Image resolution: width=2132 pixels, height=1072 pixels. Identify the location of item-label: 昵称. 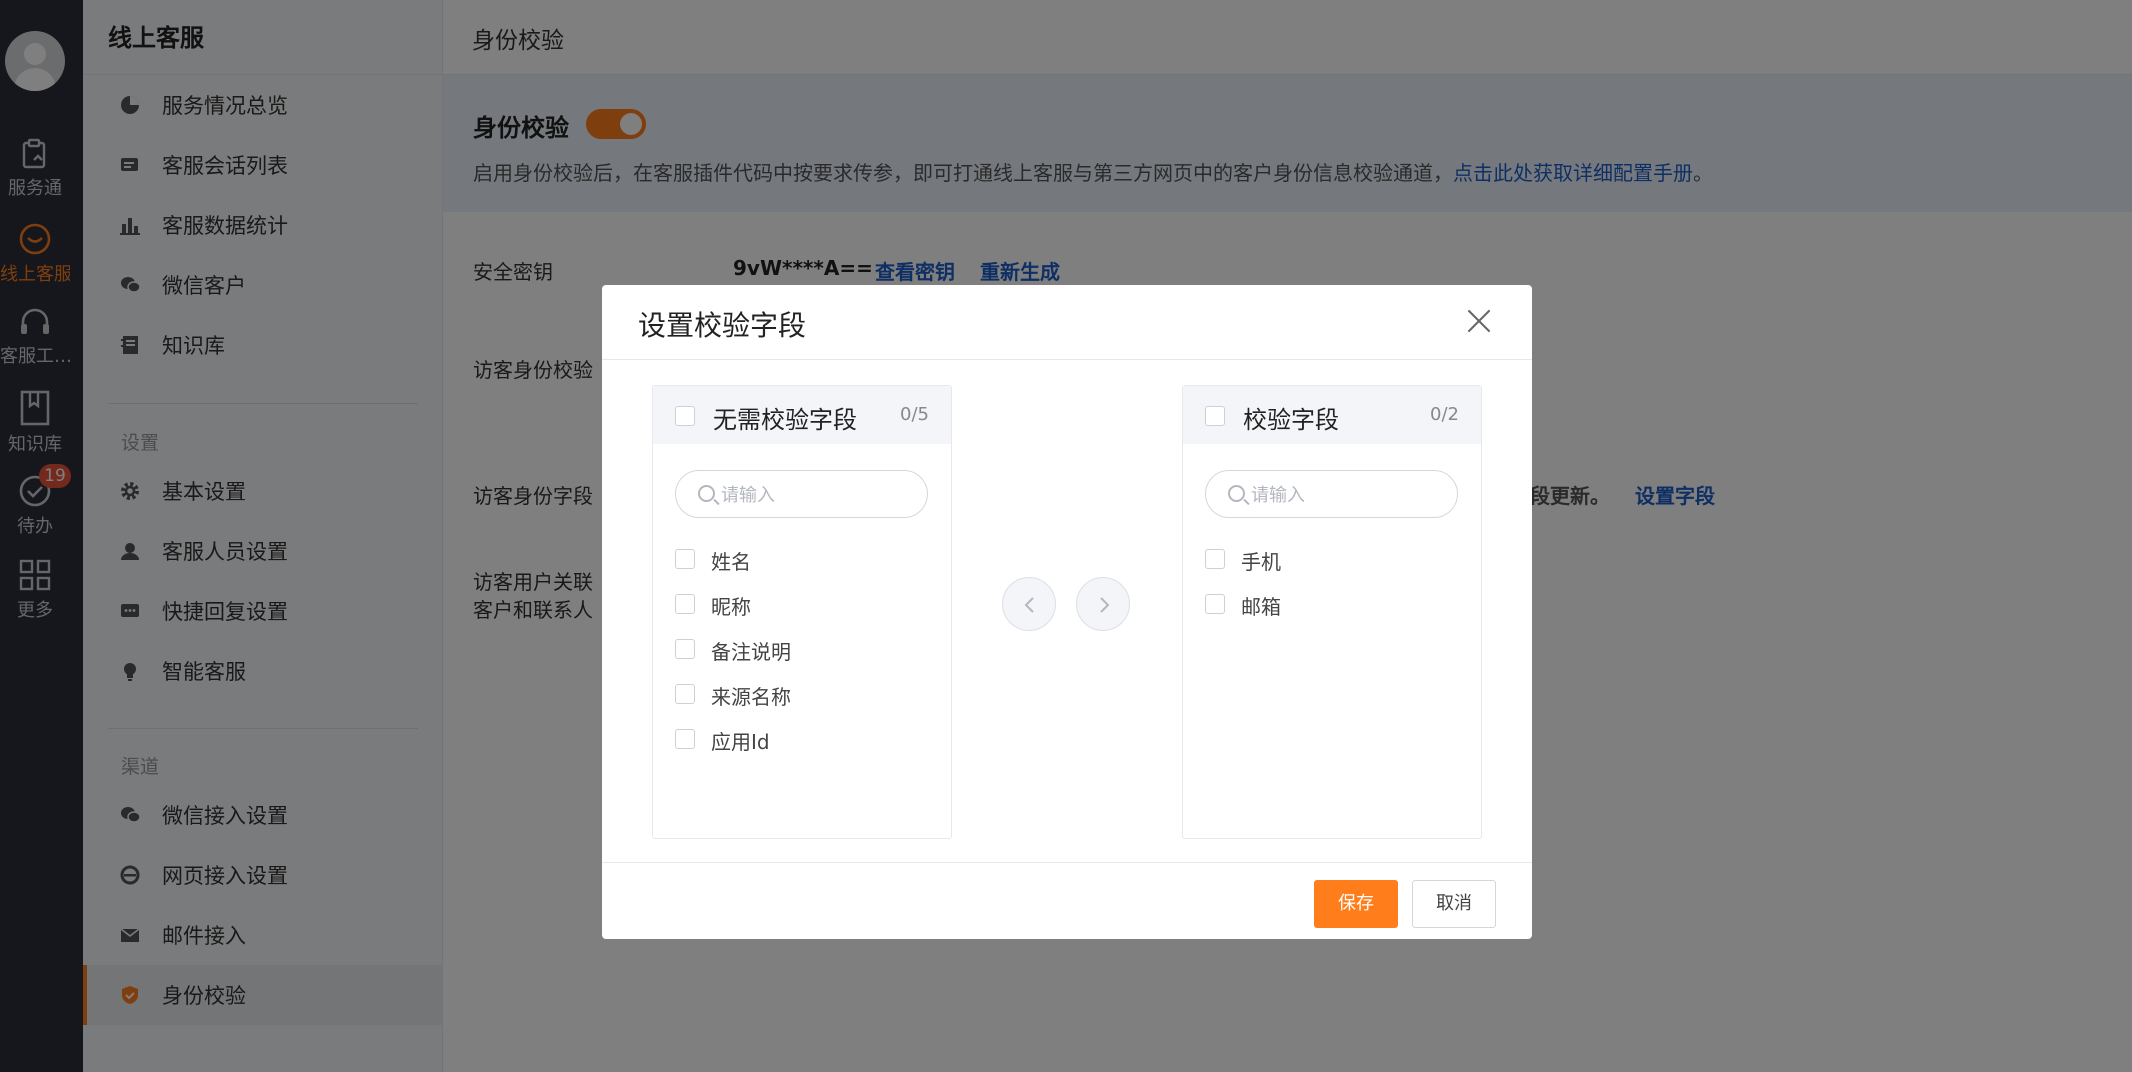
(731, 607).